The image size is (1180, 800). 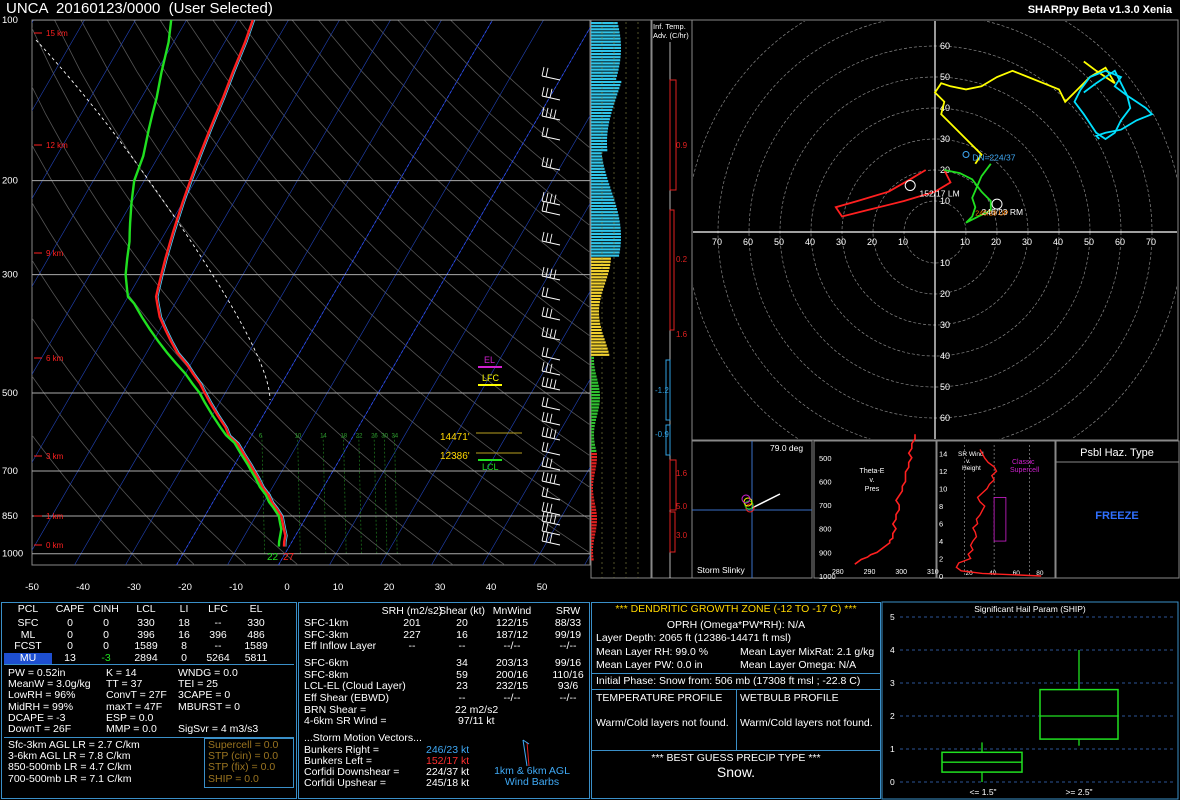 I want to click on vec-value: 245/18 kt, so click(x=448, y=783).